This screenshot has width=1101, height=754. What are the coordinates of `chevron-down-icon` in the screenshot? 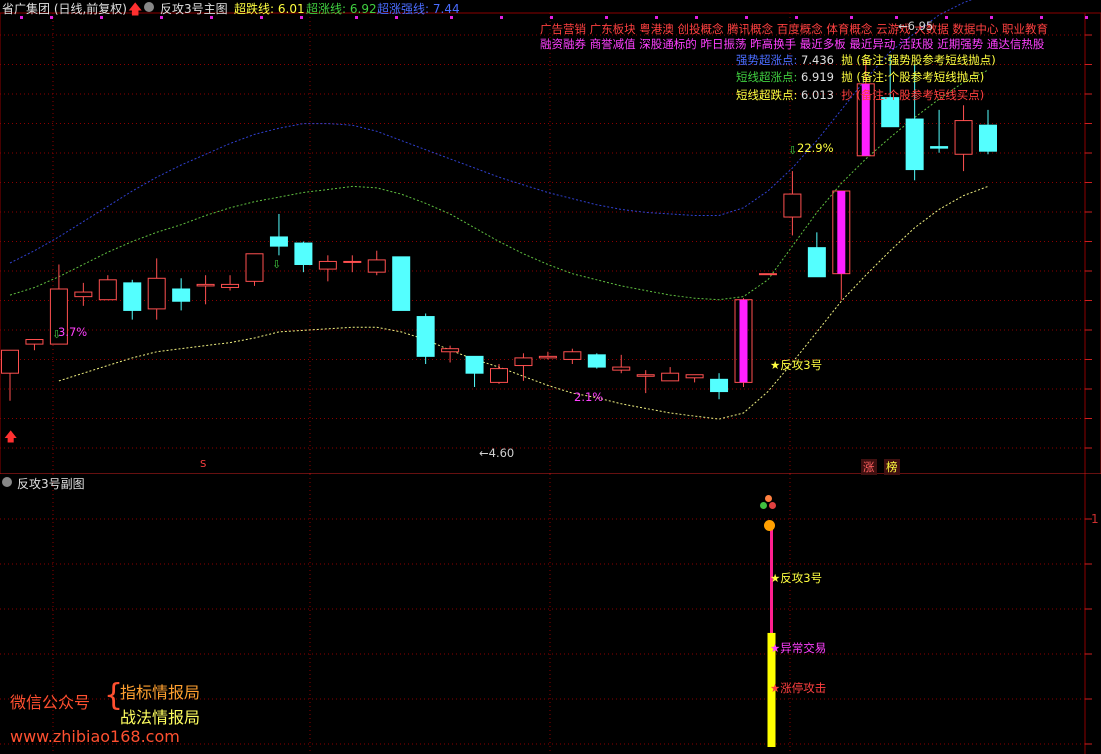 It's located at (149, 7).